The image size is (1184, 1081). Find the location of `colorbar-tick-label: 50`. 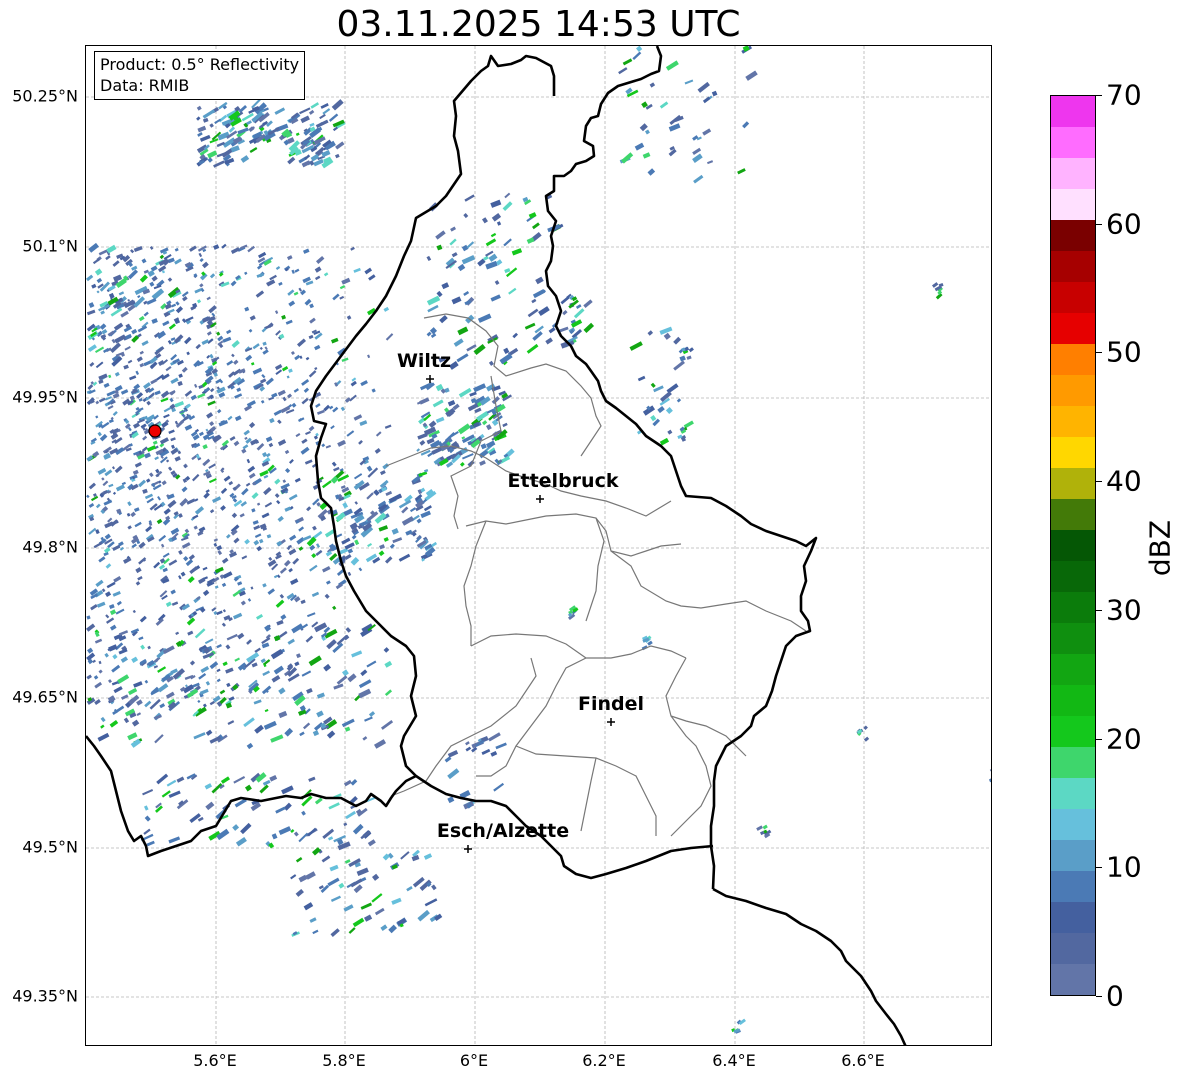

colorbar-tick-label: 50 is located at coordinates (1124, 352).